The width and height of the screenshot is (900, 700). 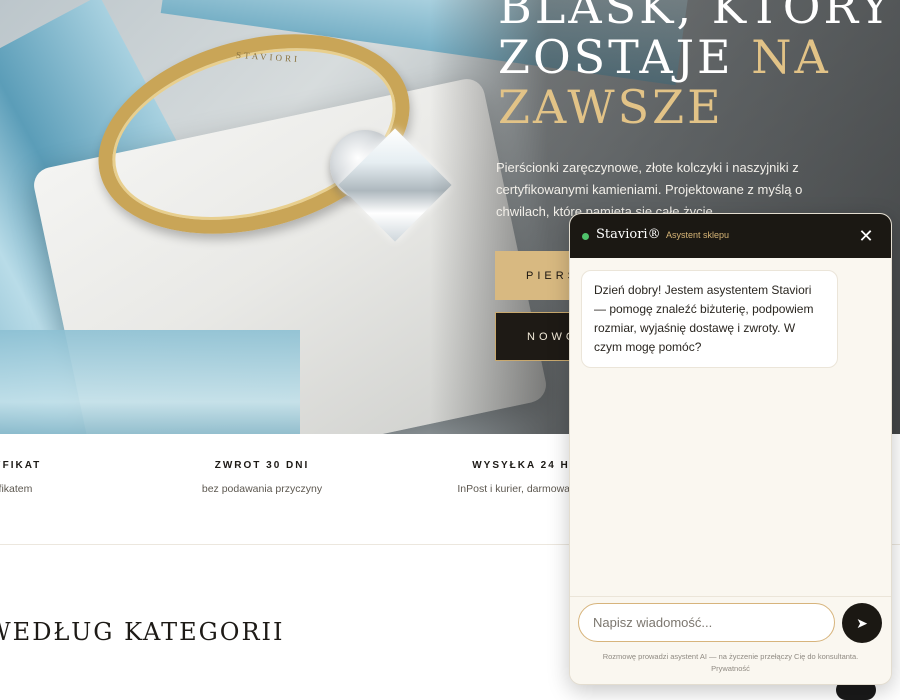 I want to click on hero-title-line2: ZOSTAJE, so click(x=625, y=57).